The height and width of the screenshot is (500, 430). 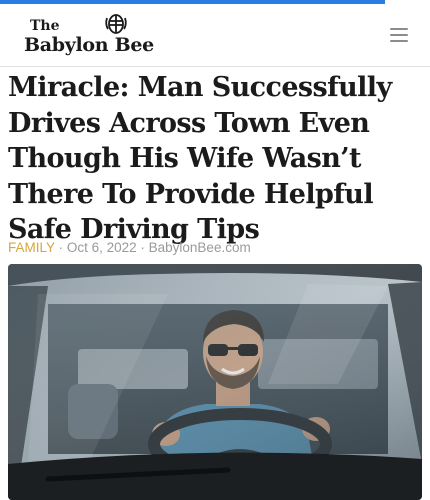 What do you see at coordinates (199, 247) in the screenshot?
I see `article-source: BabylonBee.com` at bounding box center [199, 247].